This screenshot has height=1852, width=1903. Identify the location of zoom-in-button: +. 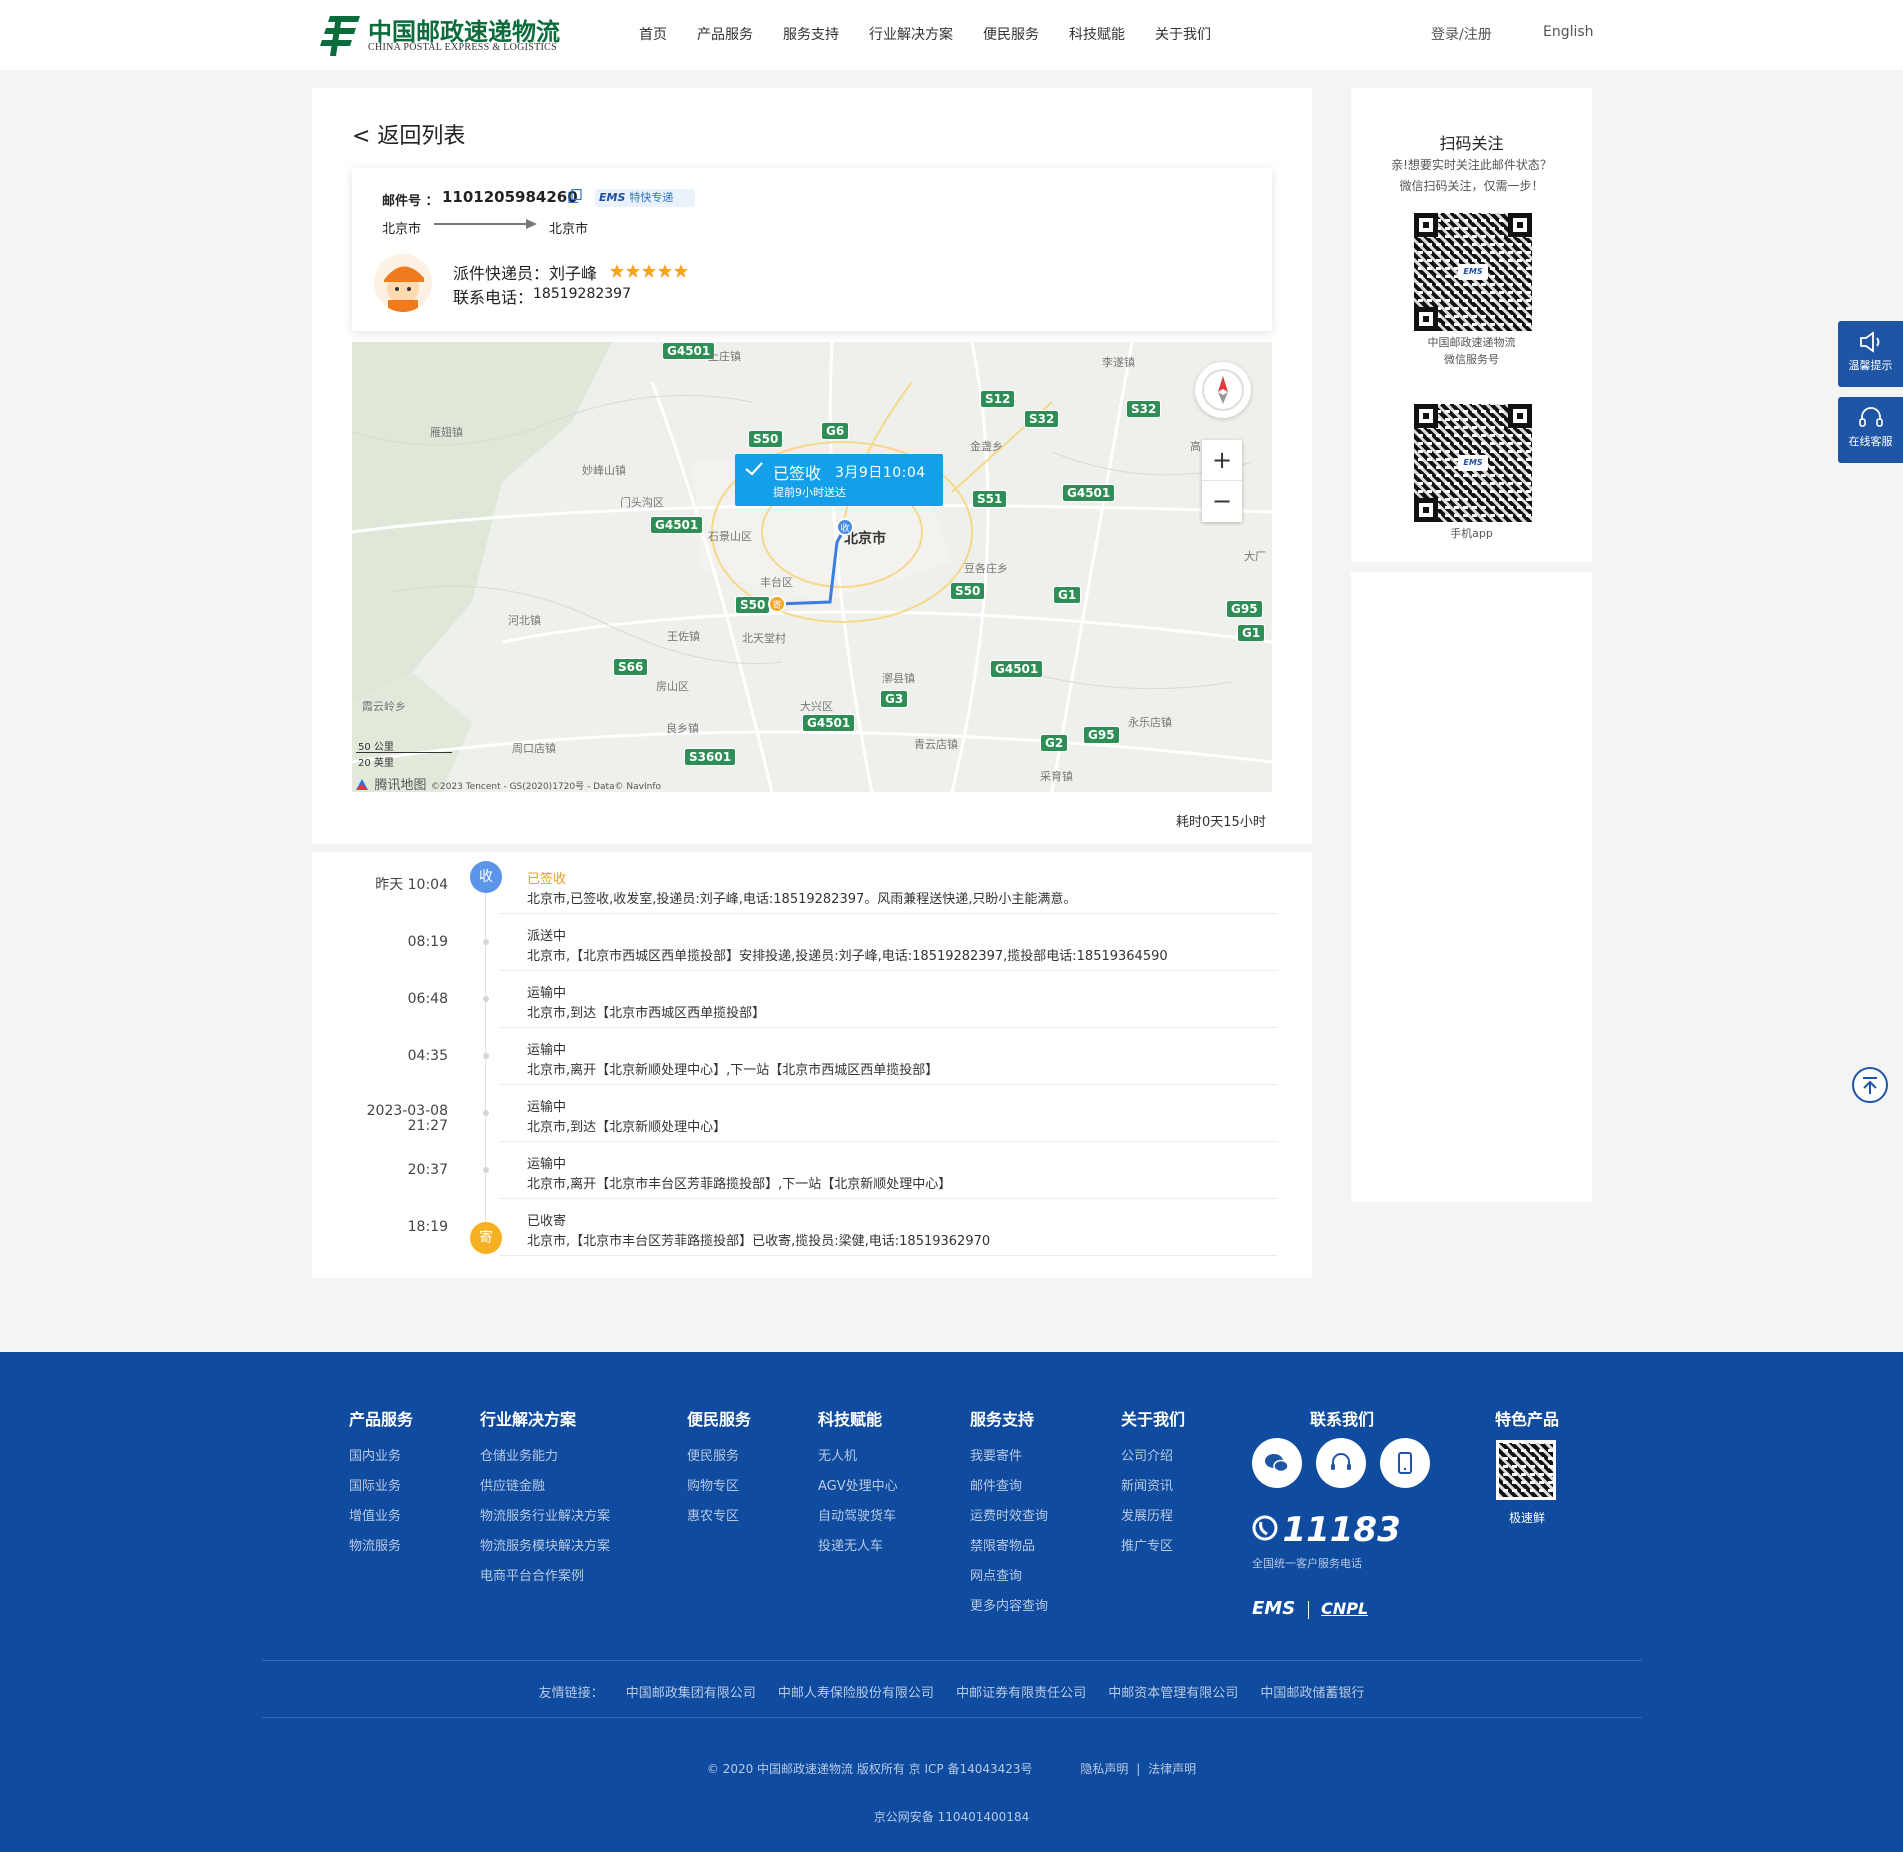
(1222, 460).